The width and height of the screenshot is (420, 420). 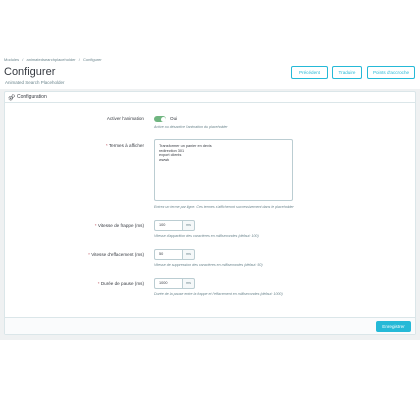 What do you see at coordinates (117, 254) in the screenshot?
I see `delete-speed-label-text: Vitesse d'effacement (ms)` at bounding box center [117, 254].